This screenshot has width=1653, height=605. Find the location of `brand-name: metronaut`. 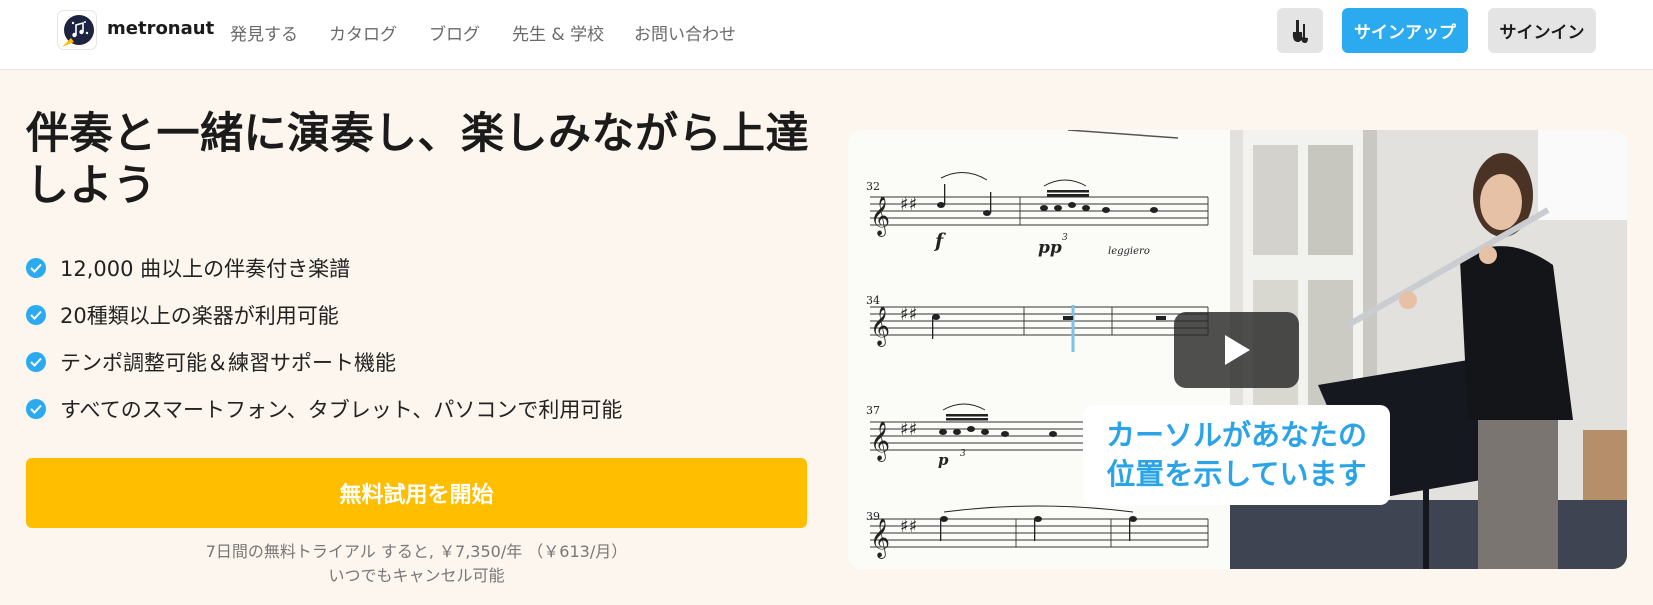

brand-name: metronaut is located at coordinates (160, 28).